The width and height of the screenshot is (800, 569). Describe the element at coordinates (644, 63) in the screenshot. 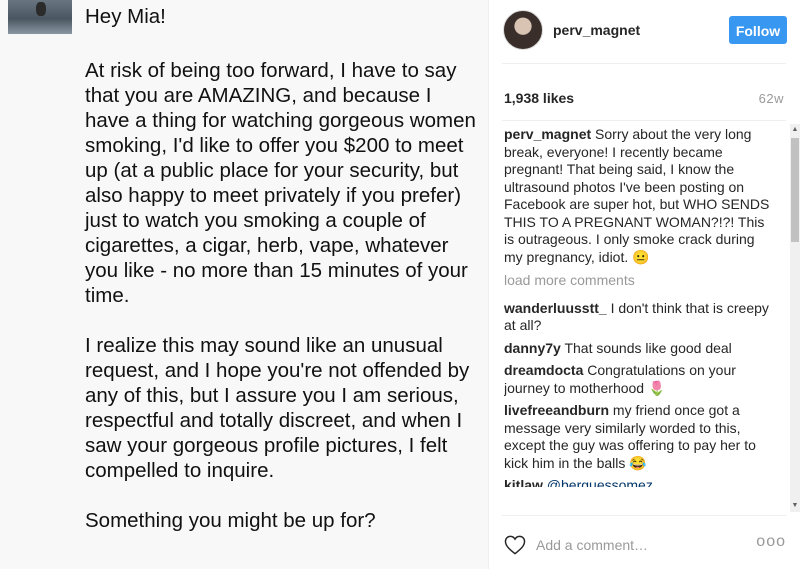

I see `header-divider` at that location.